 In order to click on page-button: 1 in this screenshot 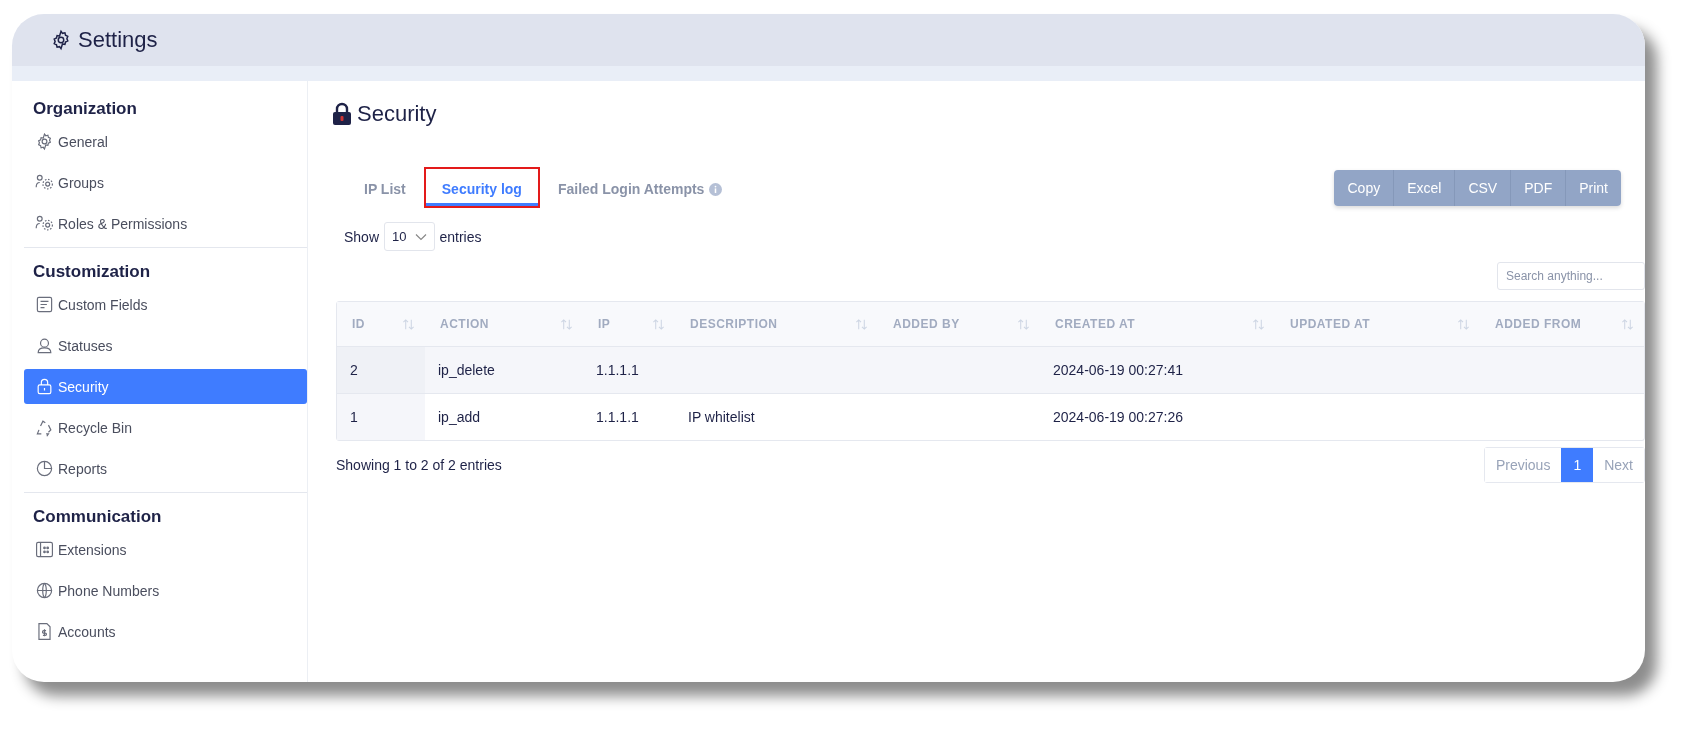, I will do `click(1577, 465)`.